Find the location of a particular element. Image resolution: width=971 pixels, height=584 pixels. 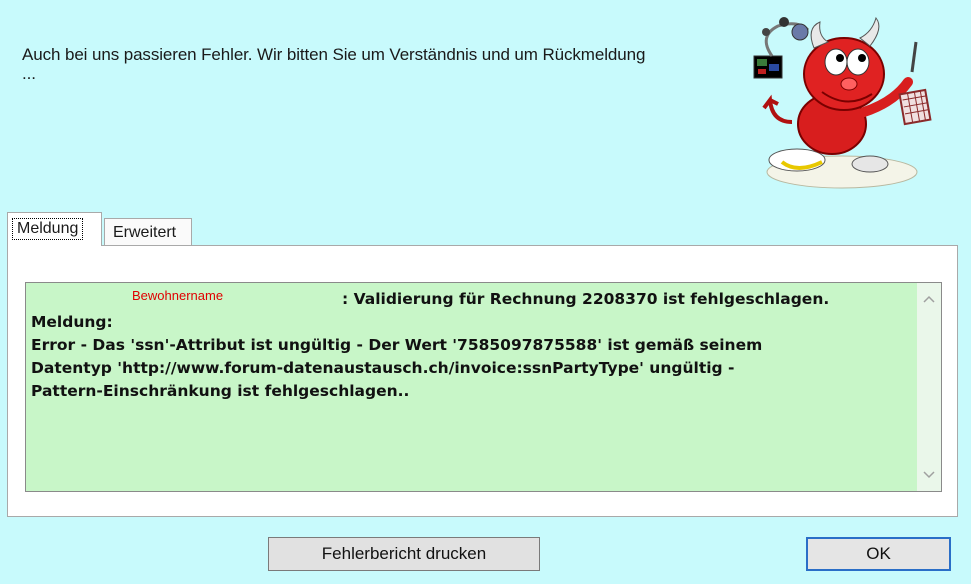

scroll-down-icon is located at coordinates (929, 475).